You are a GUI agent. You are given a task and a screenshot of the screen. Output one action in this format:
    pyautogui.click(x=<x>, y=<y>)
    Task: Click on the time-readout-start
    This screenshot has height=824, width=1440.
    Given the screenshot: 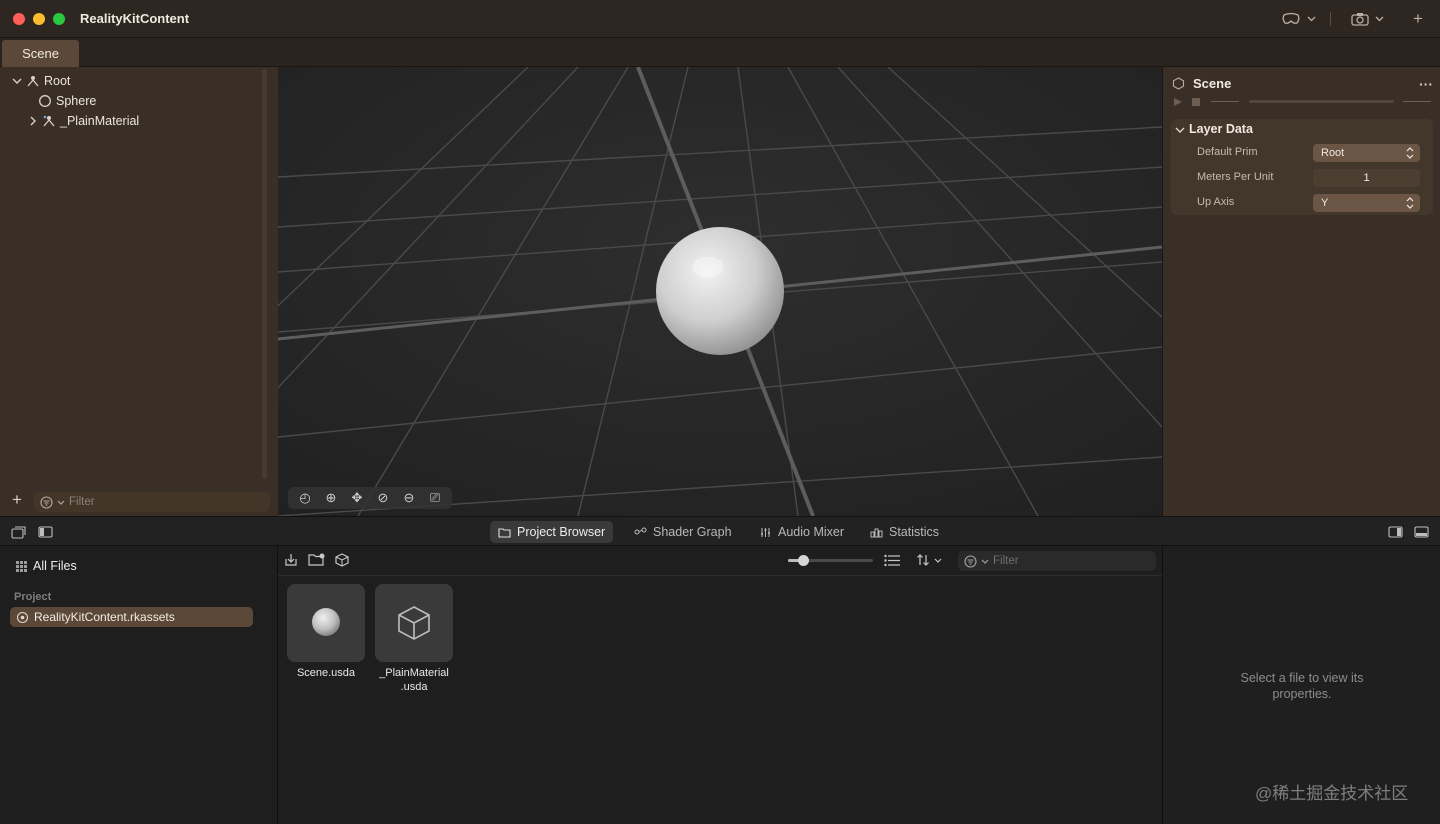 What is the action you would take?
    pyautogui.click(x=1225, y=101)
    